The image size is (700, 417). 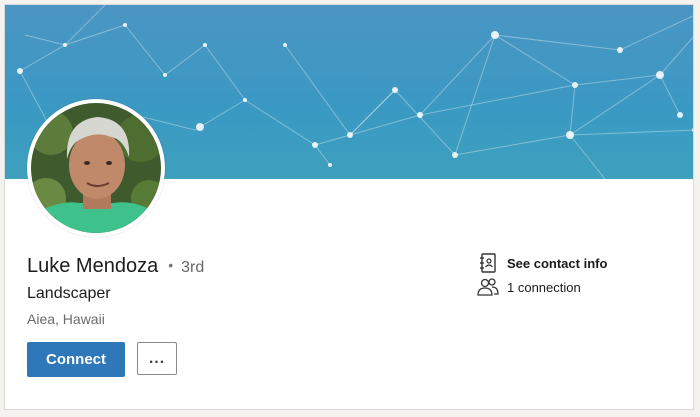 I want to click on connections-info: 1 connection, so click(x=529, y=287).